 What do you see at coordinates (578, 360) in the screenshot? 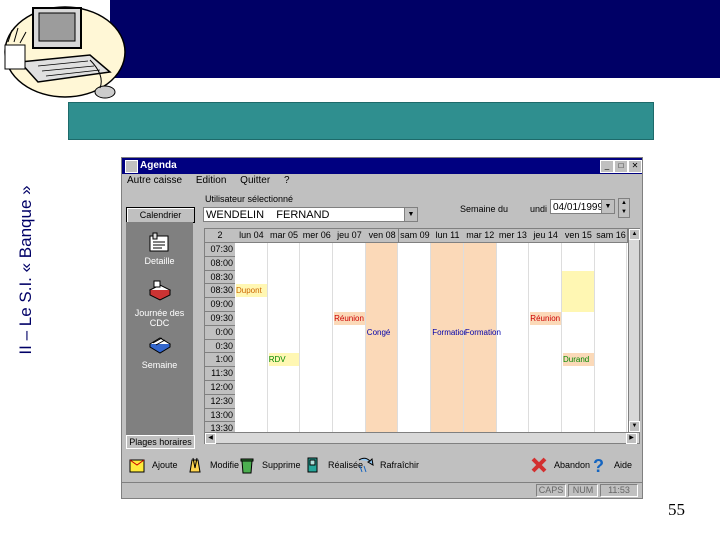
I see `agenda-event: Durand` at bounding box center [578, 360].